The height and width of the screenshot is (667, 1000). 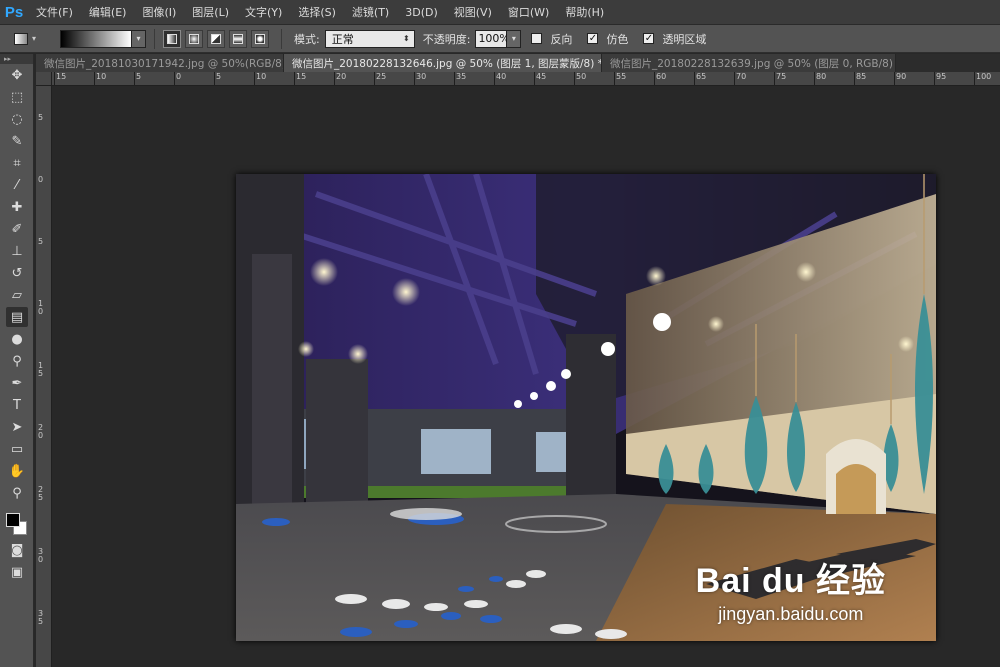 What do you see at coordinates (370, 12) in the screenshot?
I see `menu-filter: 滤镜(T)` at bounding box center [370, 12].